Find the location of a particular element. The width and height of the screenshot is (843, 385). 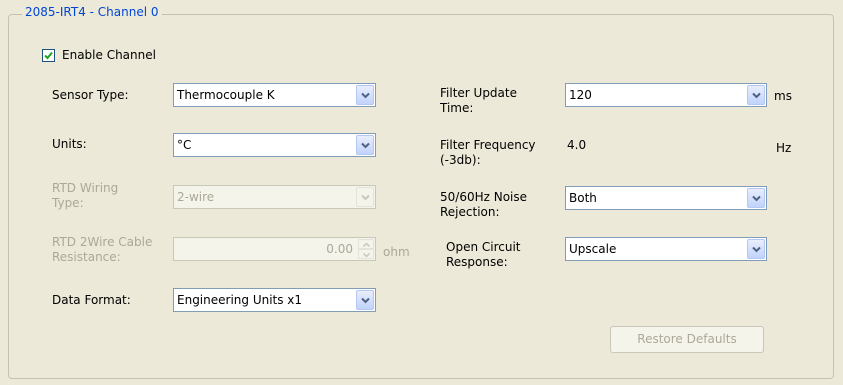

sensor-type-select: Thermocouple K is located at coordinates (274, 95).